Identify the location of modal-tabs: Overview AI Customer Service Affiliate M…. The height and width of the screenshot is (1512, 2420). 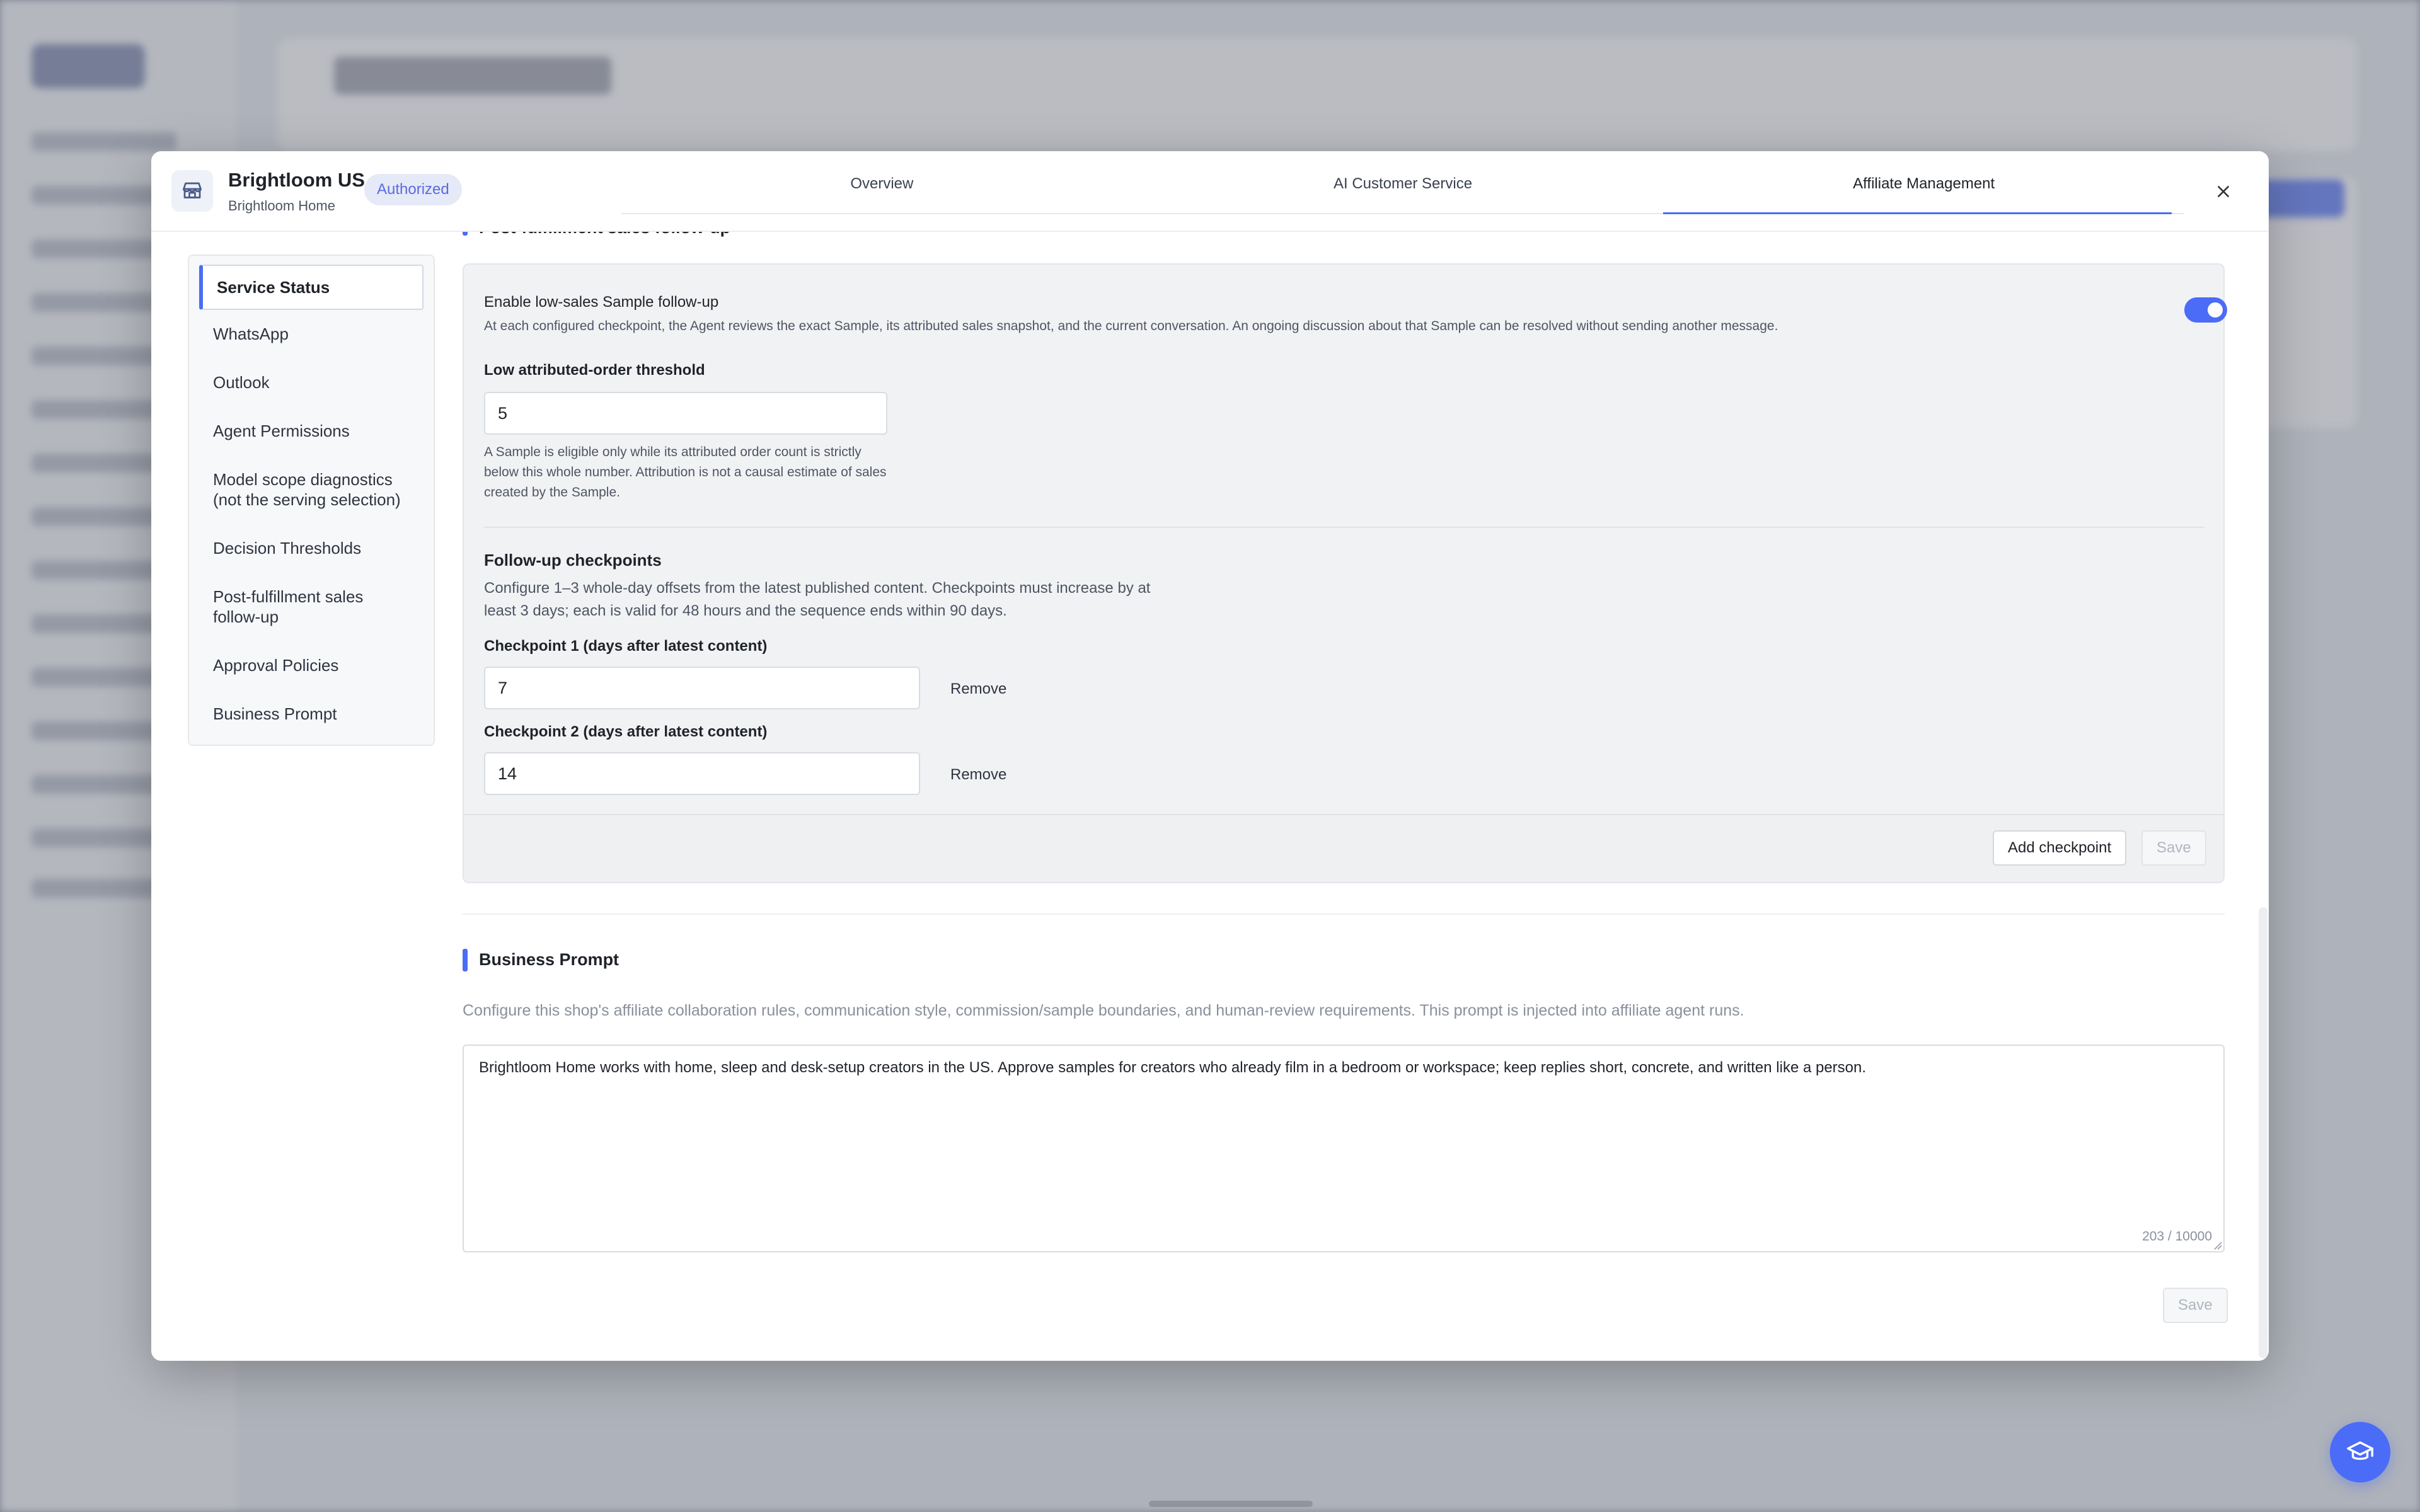
(1402, 182).